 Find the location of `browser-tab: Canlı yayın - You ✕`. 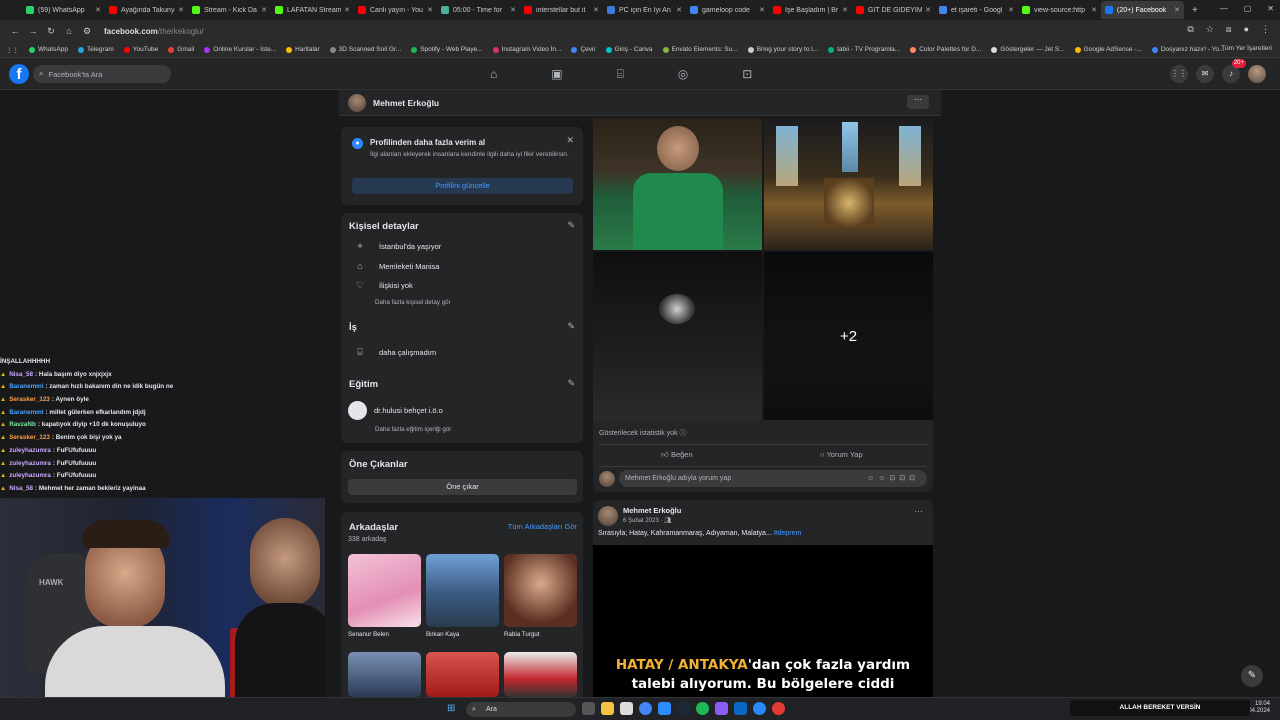

browser-tab: Canlı yayın - You ✕ is located at coordinates (395, 10).